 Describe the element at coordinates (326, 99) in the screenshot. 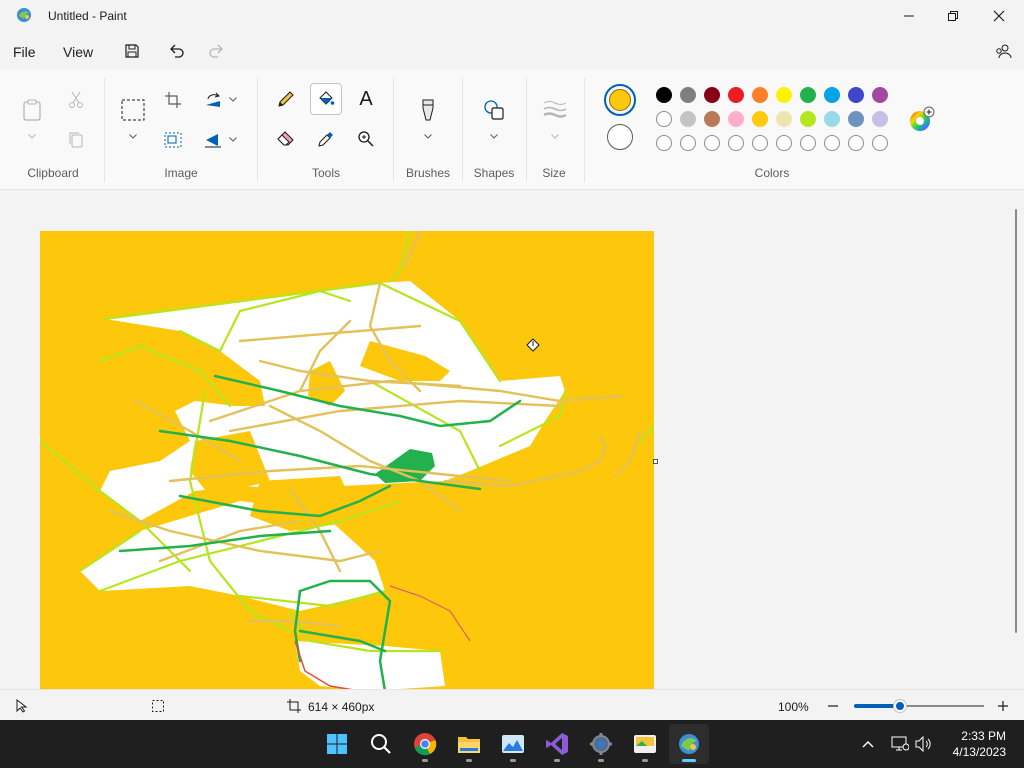

I see `fill-bucket-icon` at that location.